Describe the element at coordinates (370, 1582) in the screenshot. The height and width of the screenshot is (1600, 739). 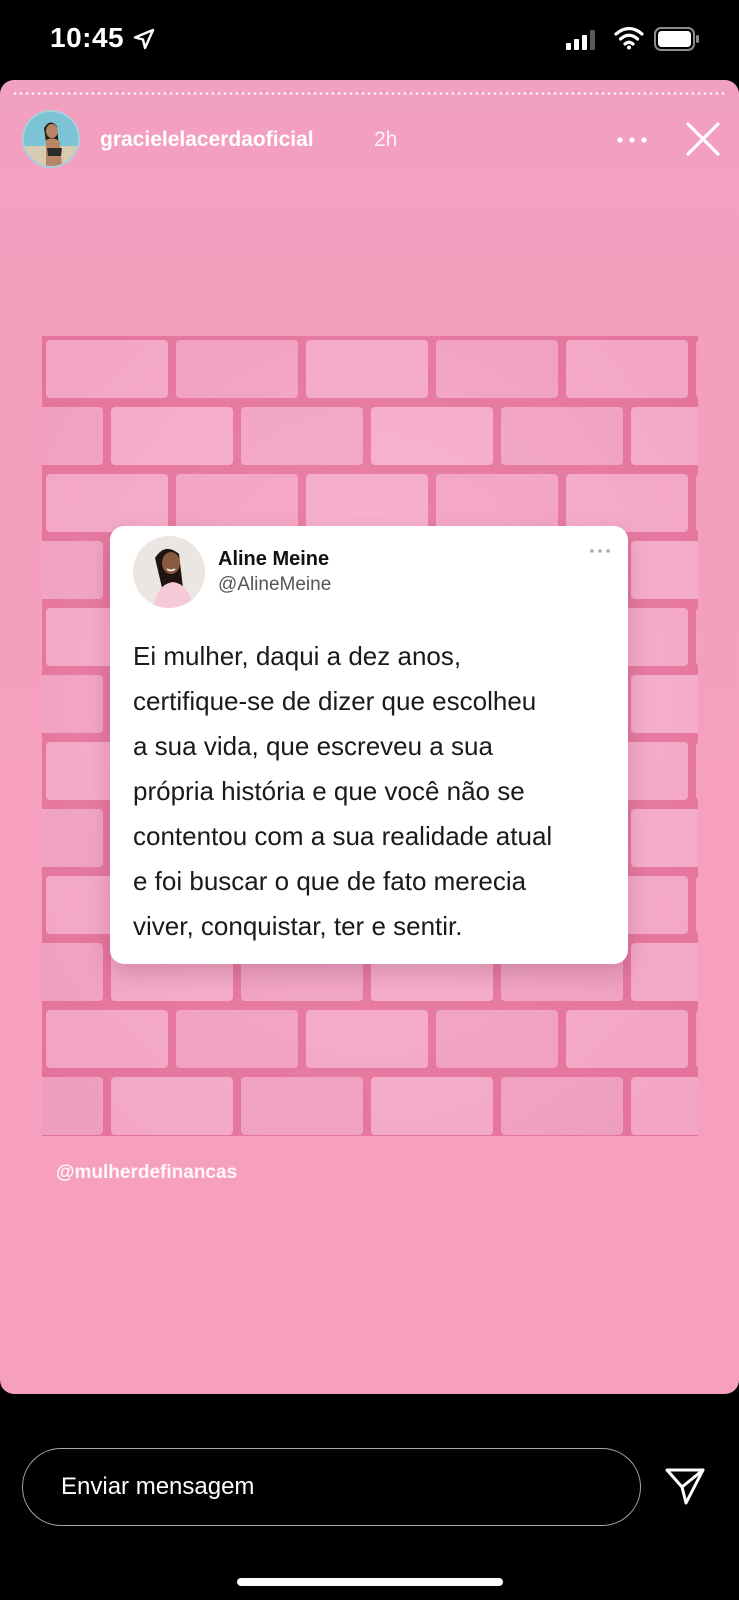
I see `home-indicator` at that location.